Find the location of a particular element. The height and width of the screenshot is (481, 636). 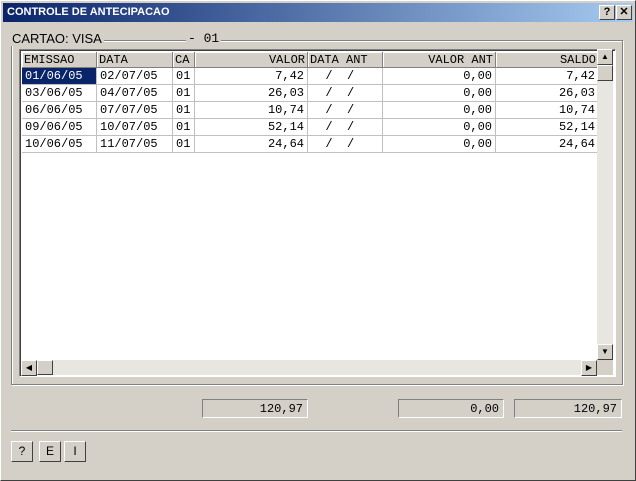

table-cell-data: 11/07/05 is located at coordinates (135, 144).